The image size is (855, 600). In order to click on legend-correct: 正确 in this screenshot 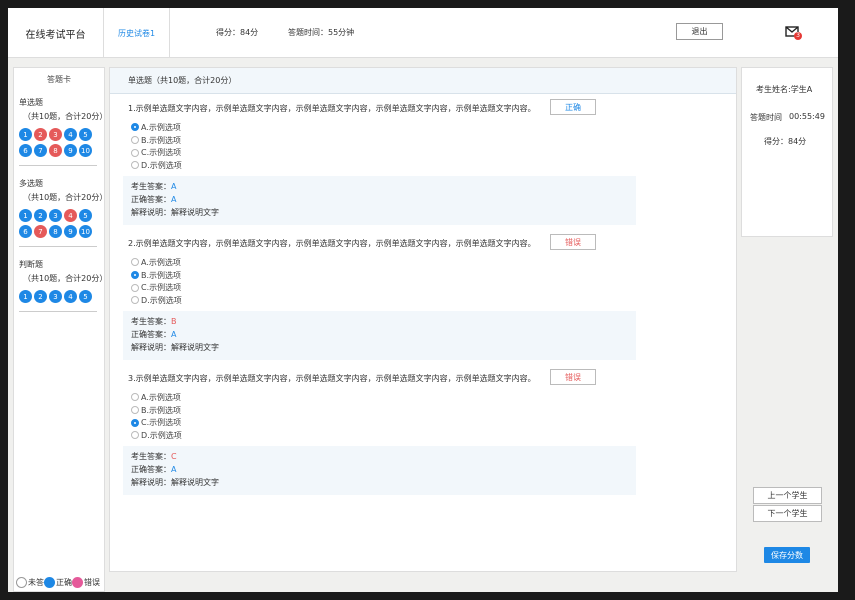, I will do `click(64, 582)`.